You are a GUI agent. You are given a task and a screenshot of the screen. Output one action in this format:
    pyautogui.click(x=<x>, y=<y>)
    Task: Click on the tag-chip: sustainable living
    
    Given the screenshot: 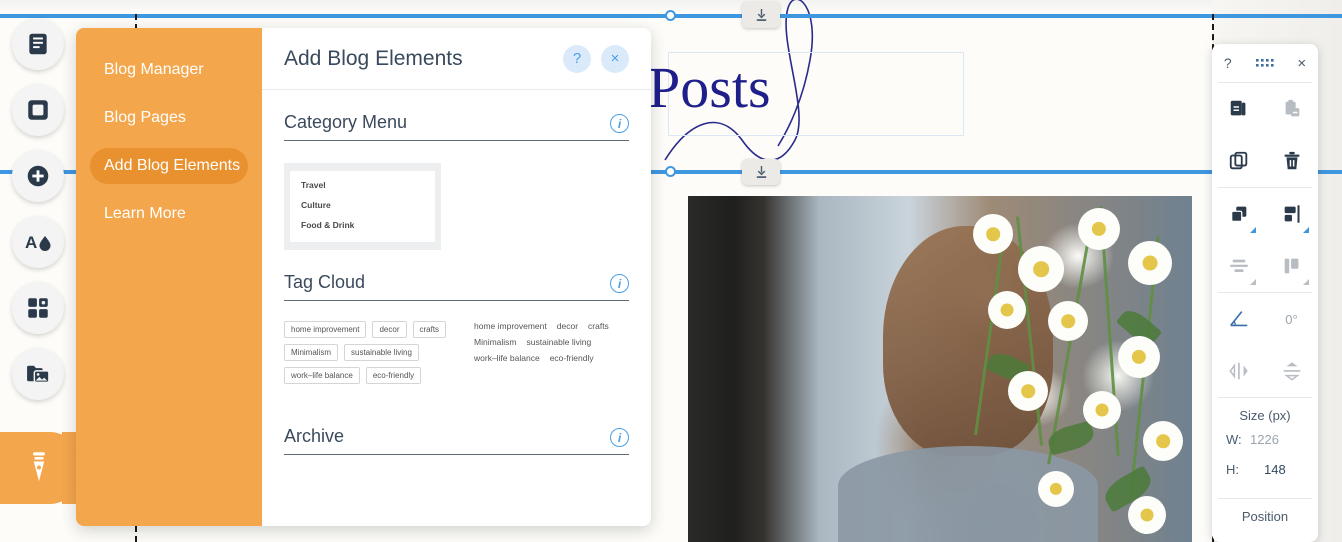 What is the action you would take?
    pyautogui.click(x=381, y=352)
    